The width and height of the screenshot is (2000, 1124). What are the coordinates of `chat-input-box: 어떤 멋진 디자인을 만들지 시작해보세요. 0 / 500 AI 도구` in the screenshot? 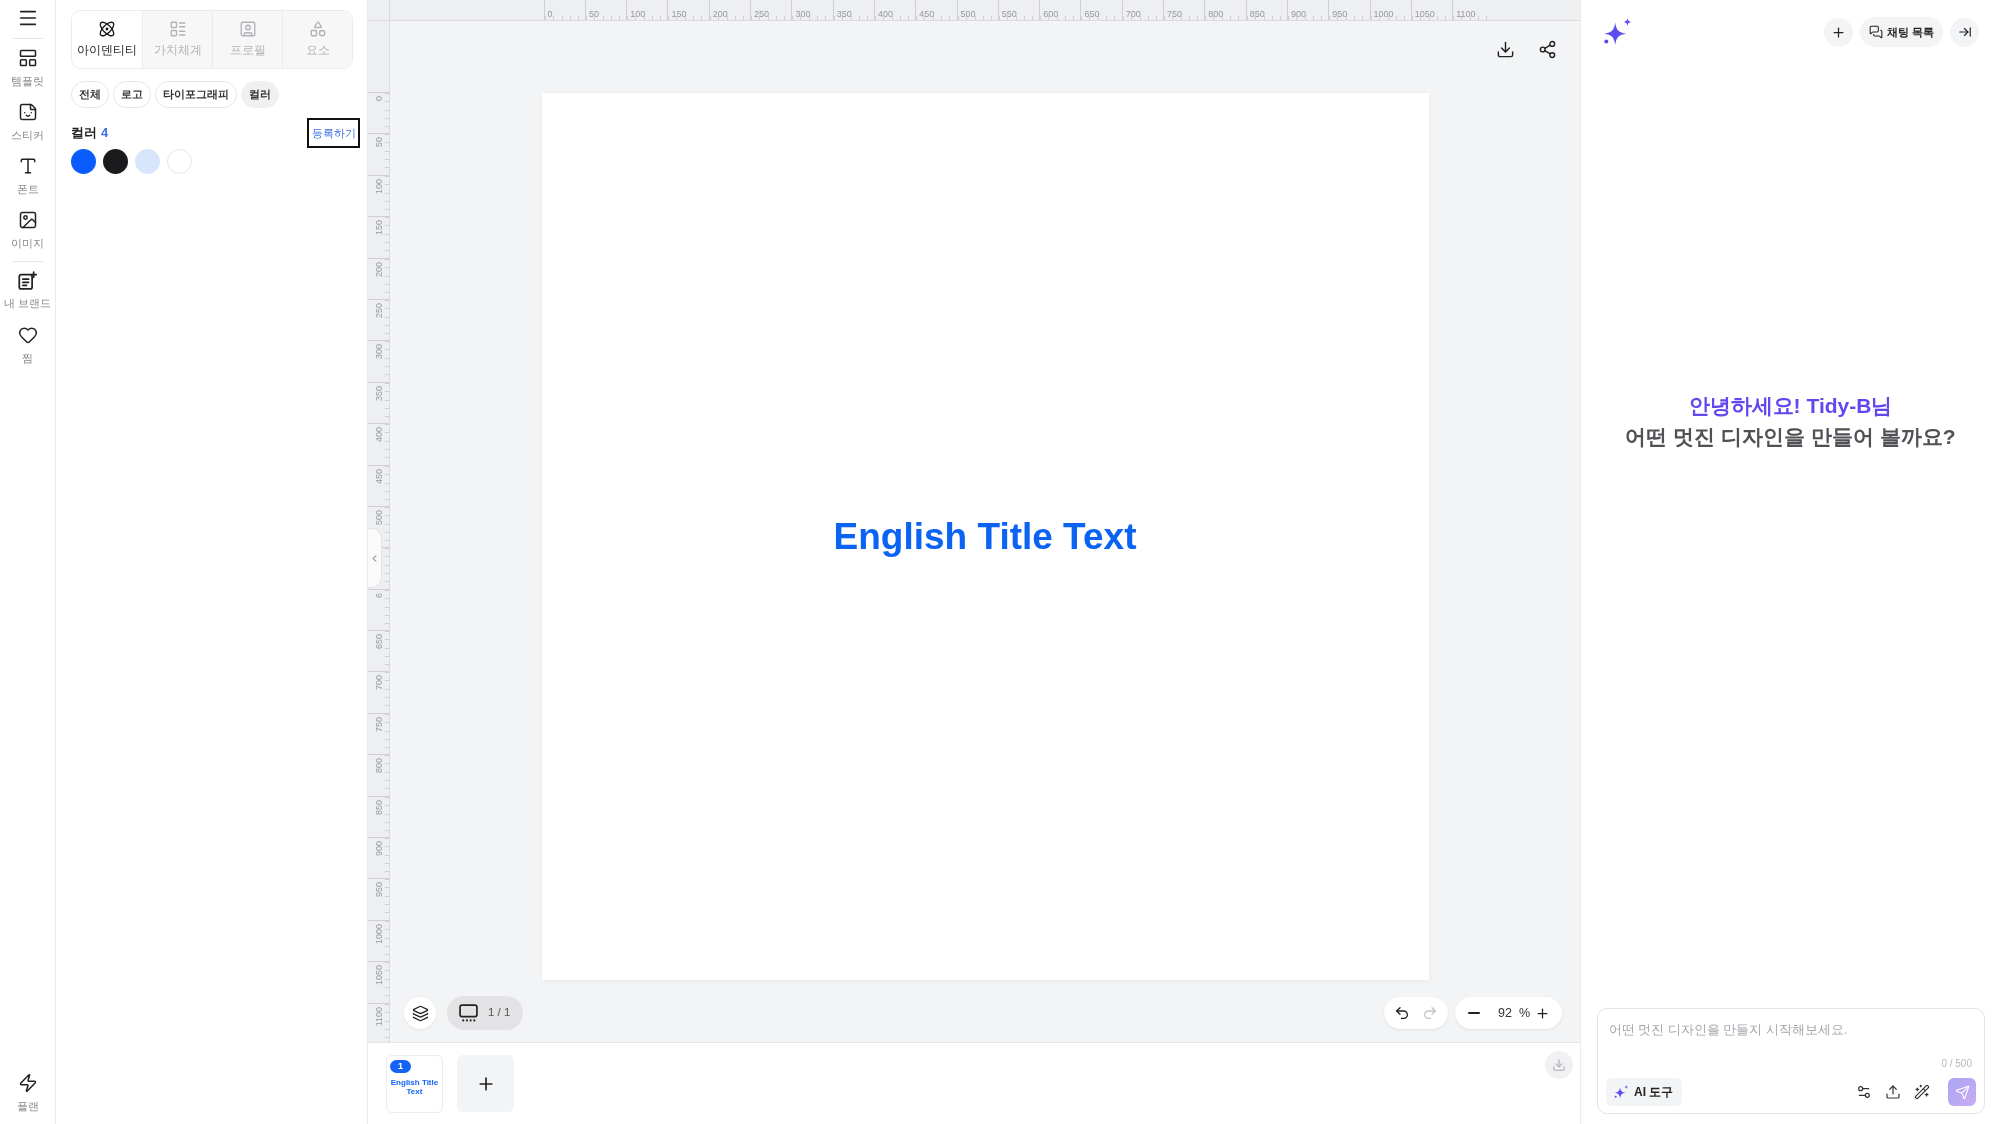 It's located at (1791, 1061).